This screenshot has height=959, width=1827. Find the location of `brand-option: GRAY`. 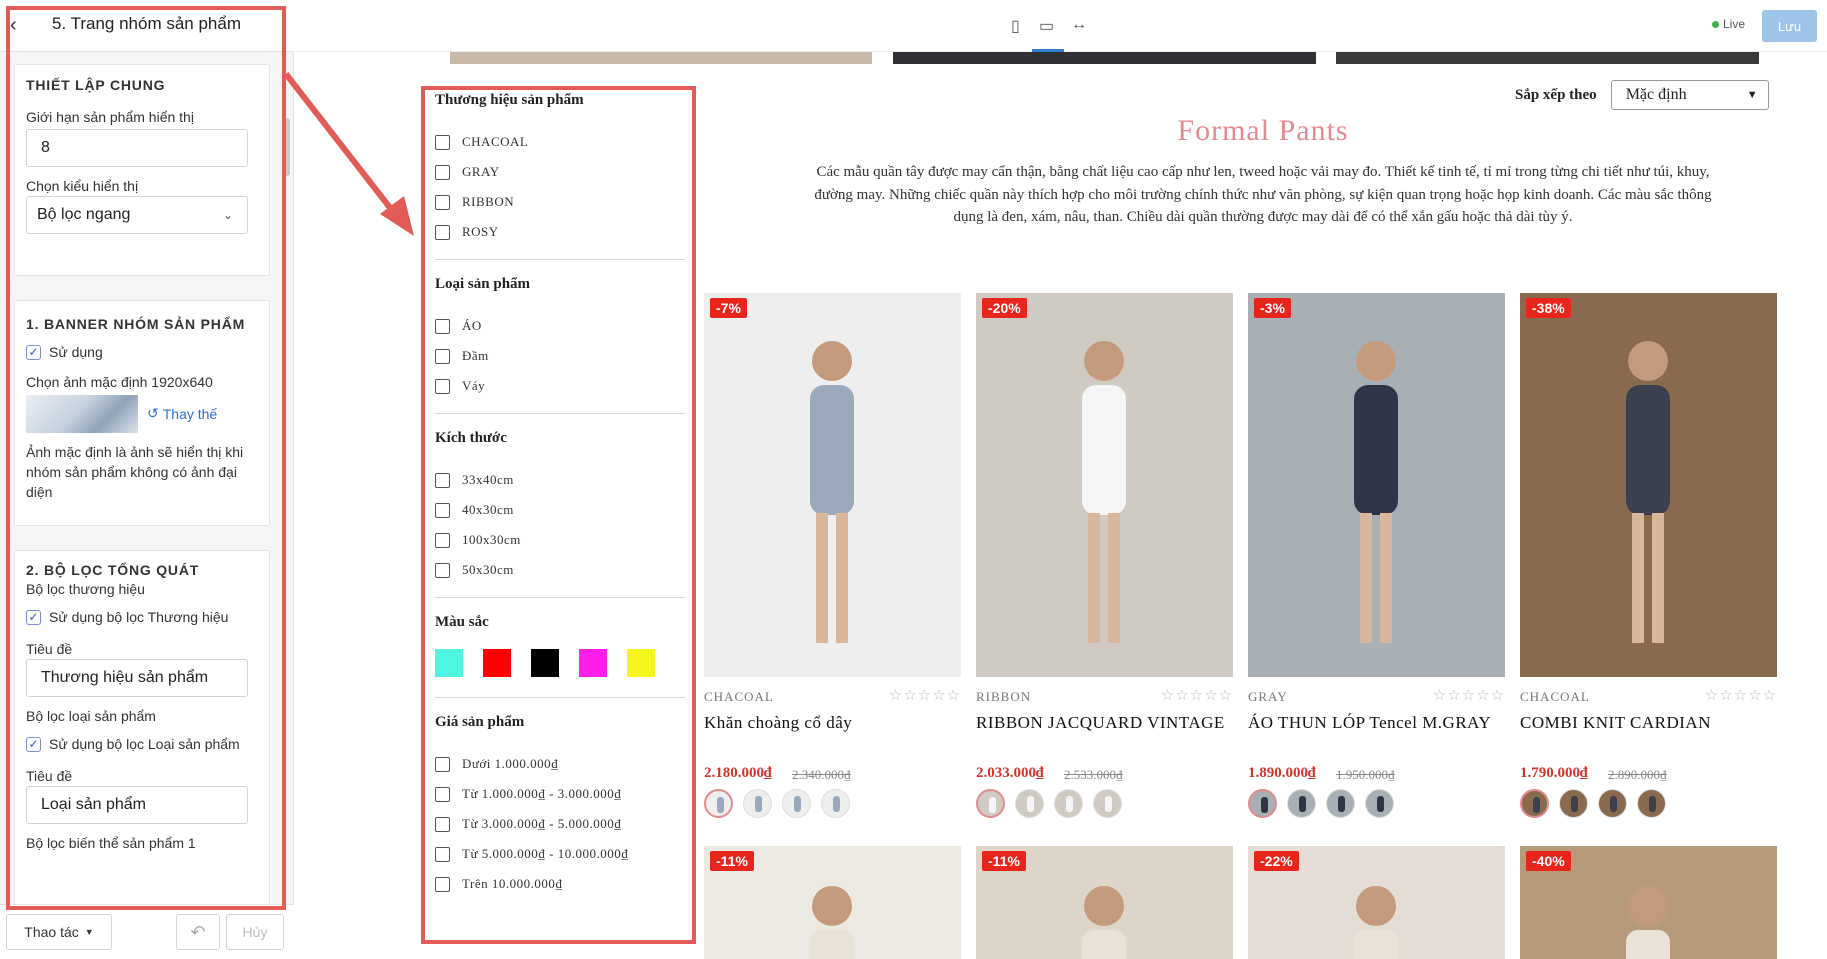

brand-option: GRAY is located at coordinates (560, 172).